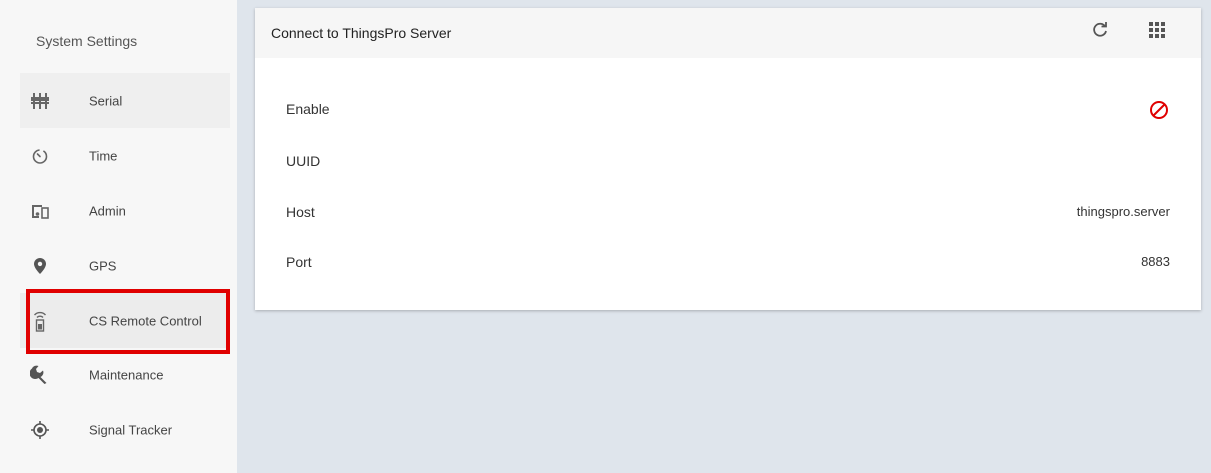 The width and height of the screenshot is (1211, 473). I want to click on port-value: 8883, so click(1155, 261).